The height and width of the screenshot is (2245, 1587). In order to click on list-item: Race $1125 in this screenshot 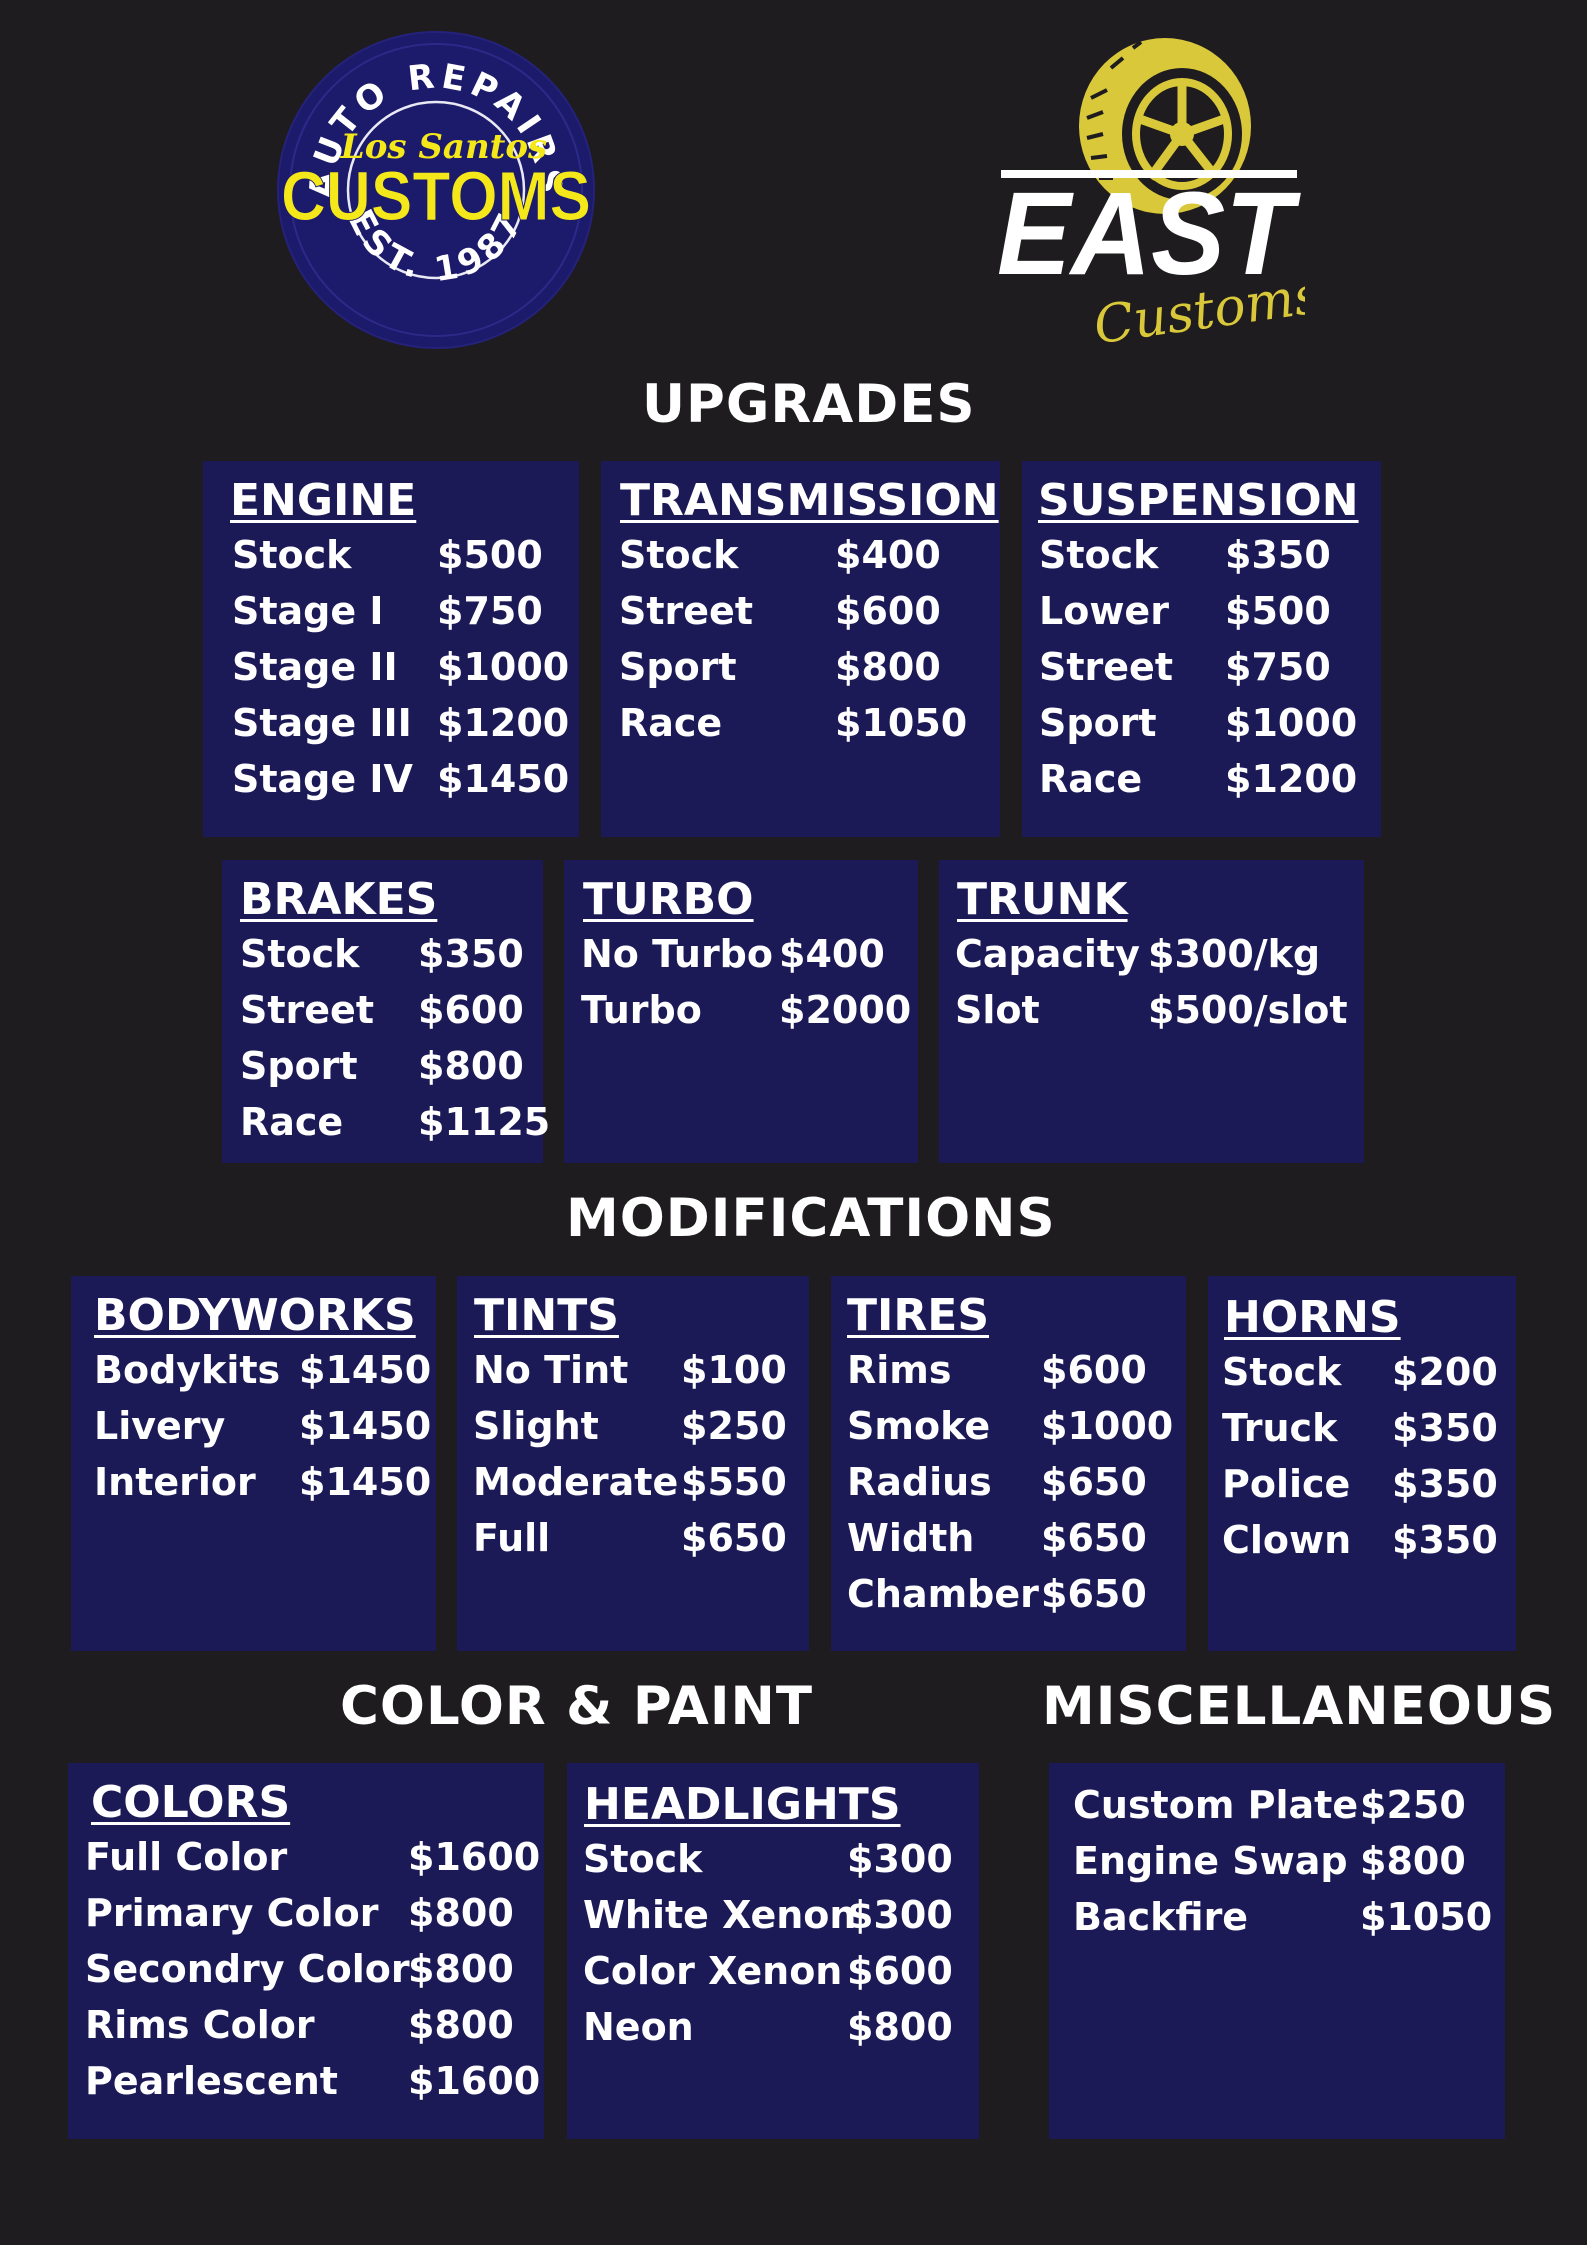, I will do `click(386, 1128)`.